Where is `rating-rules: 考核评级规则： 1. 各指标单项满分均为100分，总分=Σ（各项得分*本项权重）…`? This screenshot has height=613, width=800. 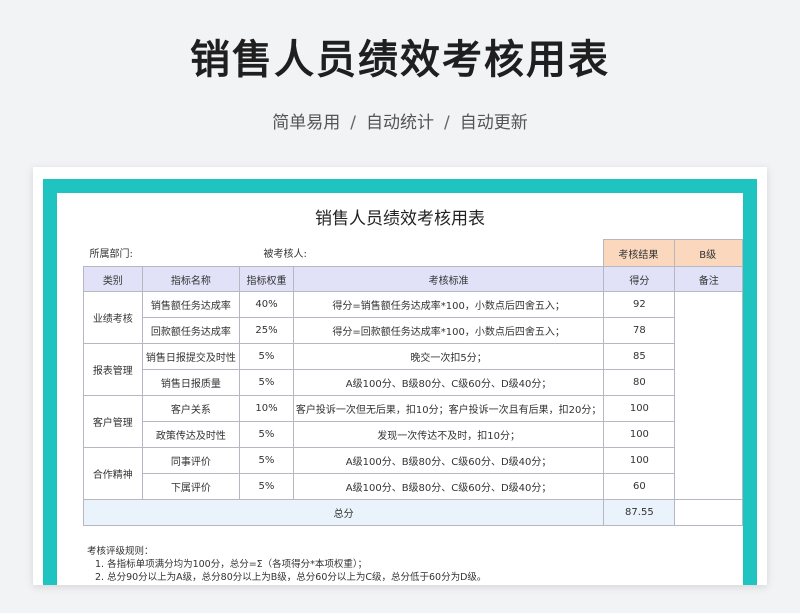 rating-rules: 考核评级规则： 1. 各指标单项满分均为100分，总分=Σ（各项得分*本项权重）… is located at coordinates (407, 564).